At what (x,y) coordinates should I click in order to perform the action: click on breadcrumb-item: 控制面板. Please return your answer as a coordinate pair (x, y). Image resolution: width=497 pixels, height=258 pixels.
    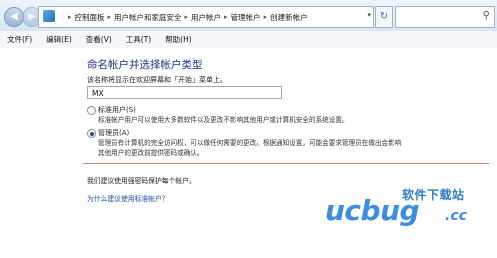
    Looking at the image, I should click on (90, 17).